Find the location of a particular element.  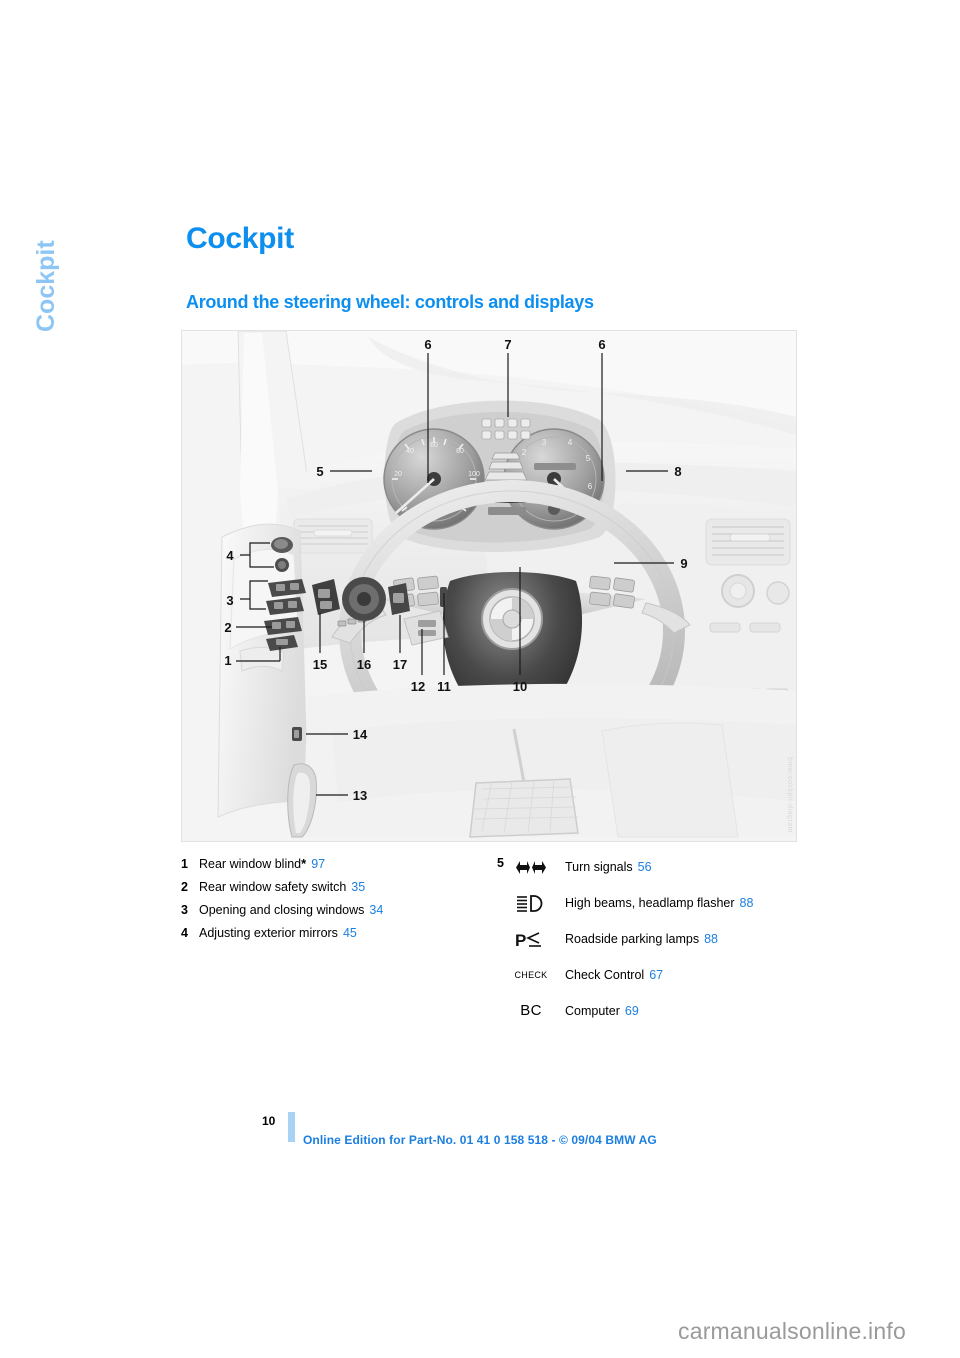

svg-text: 100 is located at coordinates (474, 474).